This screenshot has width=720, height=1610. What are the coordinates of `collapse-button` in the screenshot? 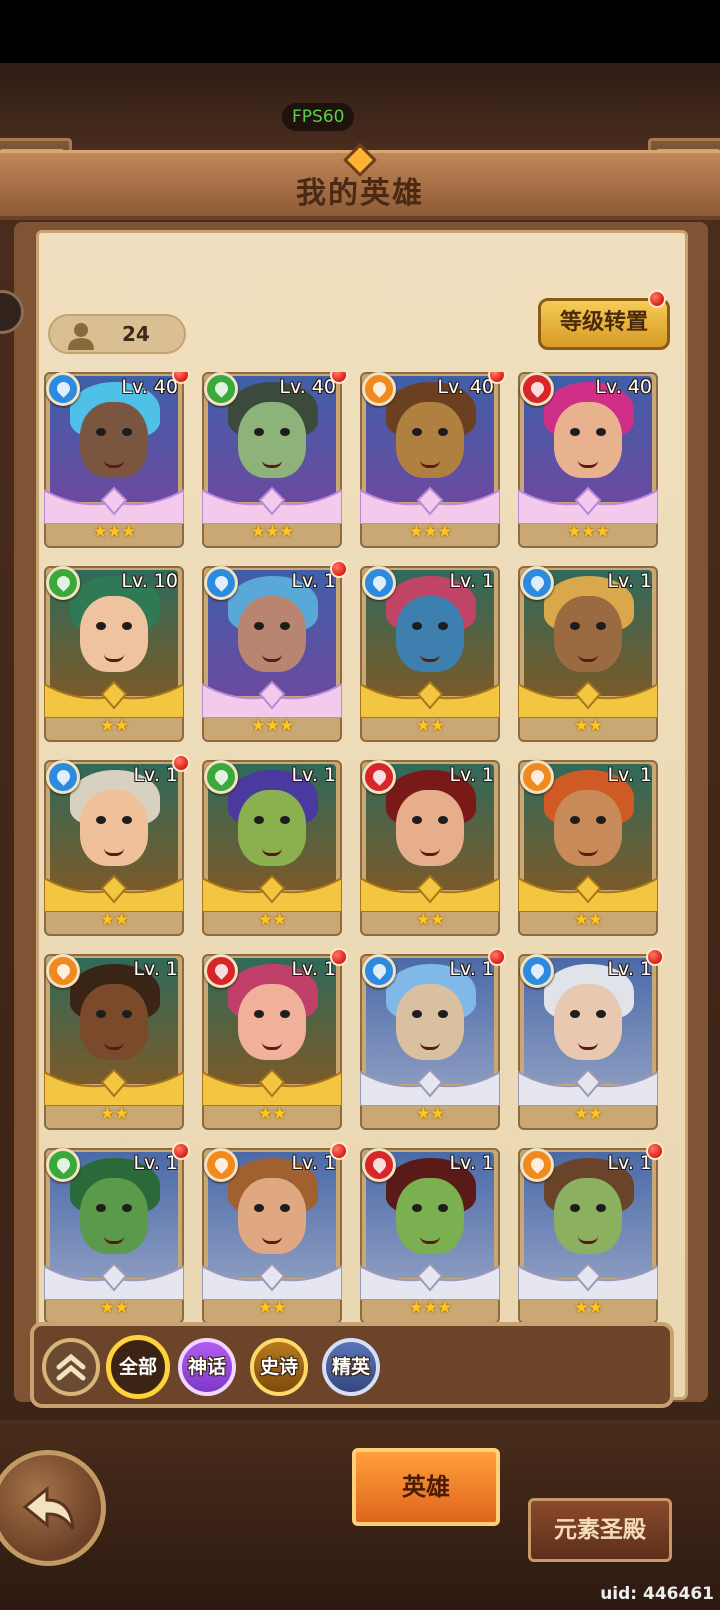 It's located at (71, 1367).